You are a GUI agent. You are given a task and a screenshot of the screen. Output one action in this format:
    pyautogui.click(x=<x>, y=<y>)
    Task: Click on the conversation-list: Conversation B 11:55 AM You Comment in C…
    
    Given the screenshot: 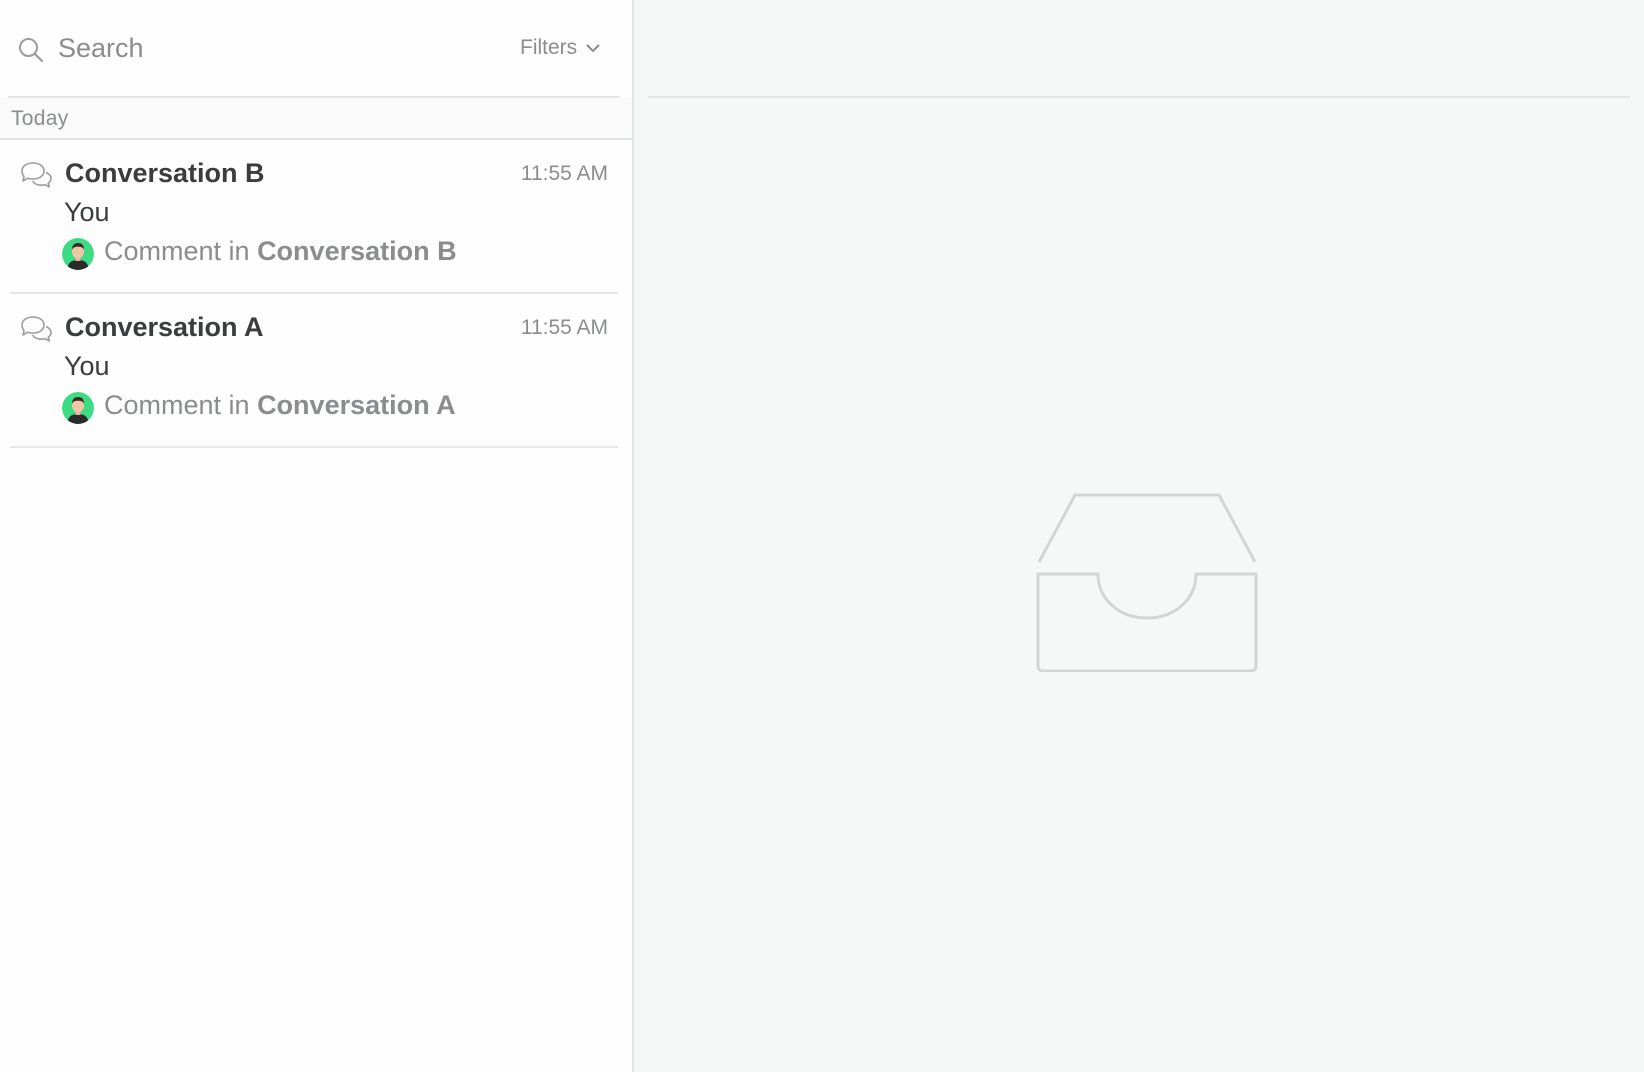 What is the action you would take?
    pyautogui.click(x=316, y=294)
    